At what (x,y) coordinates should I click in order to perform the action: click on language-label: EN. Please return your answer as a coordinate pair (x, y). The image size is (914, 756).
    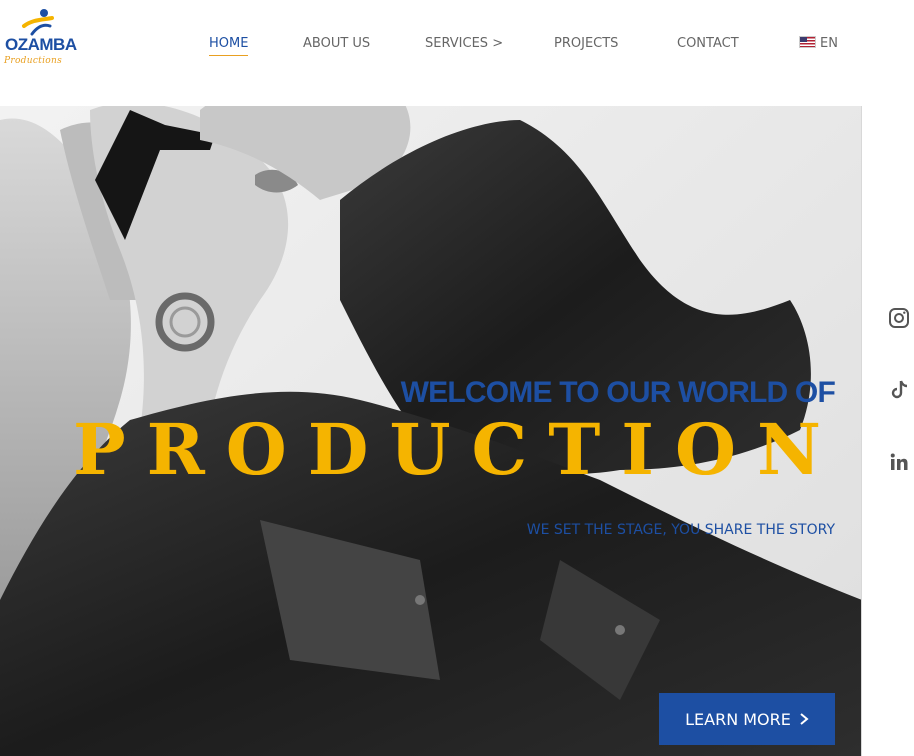
    Looking at the image, I should click on (829, 43).